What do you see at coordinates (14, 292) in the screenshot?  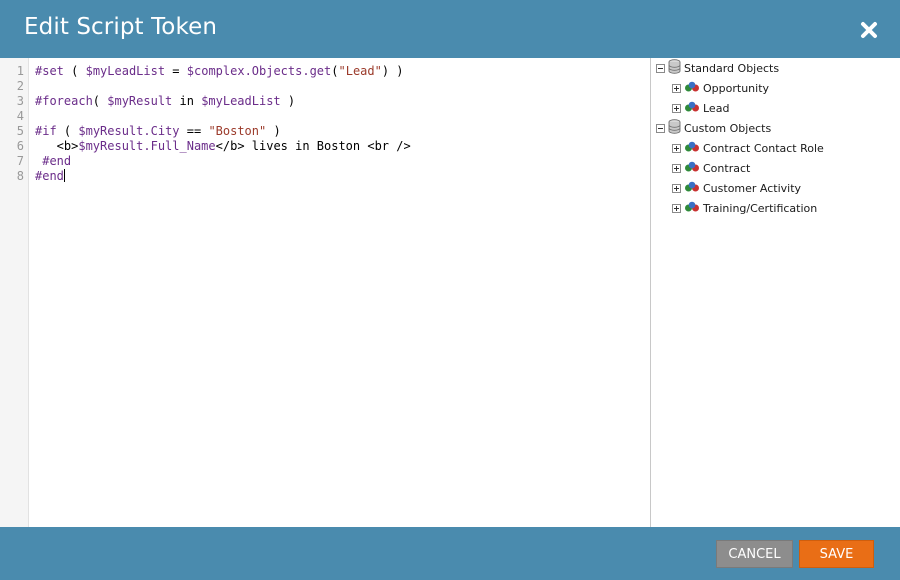 I see `line-number-gutter: 1 2 3 4 5 6 7 8` at bounding box center [14, 292].